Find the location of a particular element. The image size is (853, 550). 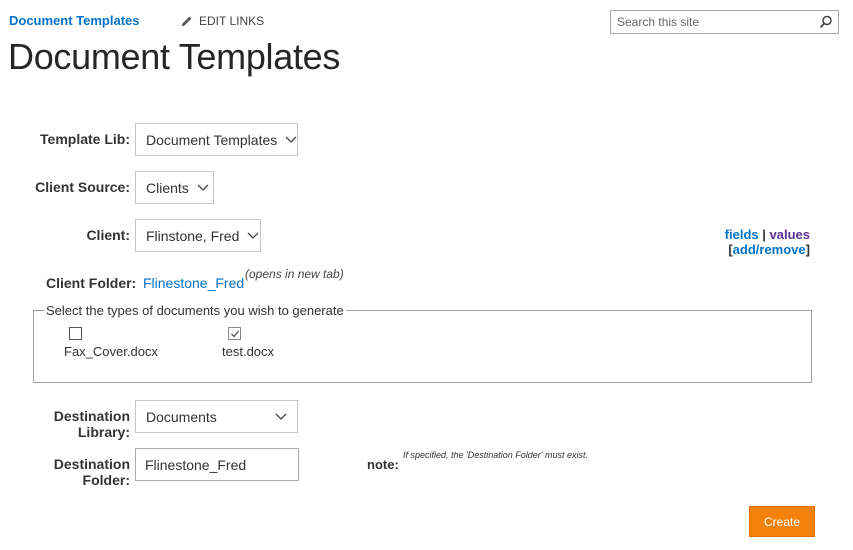

note-label: note: is located at coordinates (383, 464).